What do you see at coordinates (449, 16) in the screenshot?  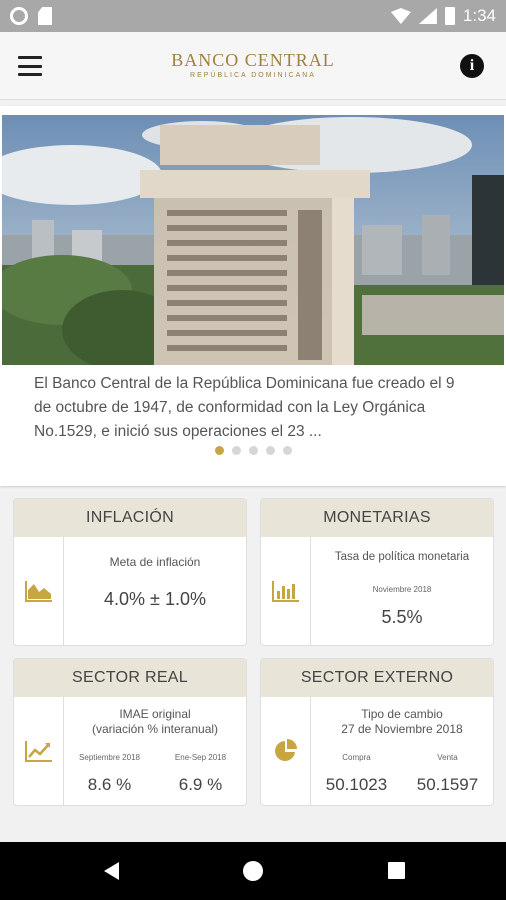 I see `battery-icon` at bounding box center [449, 16].